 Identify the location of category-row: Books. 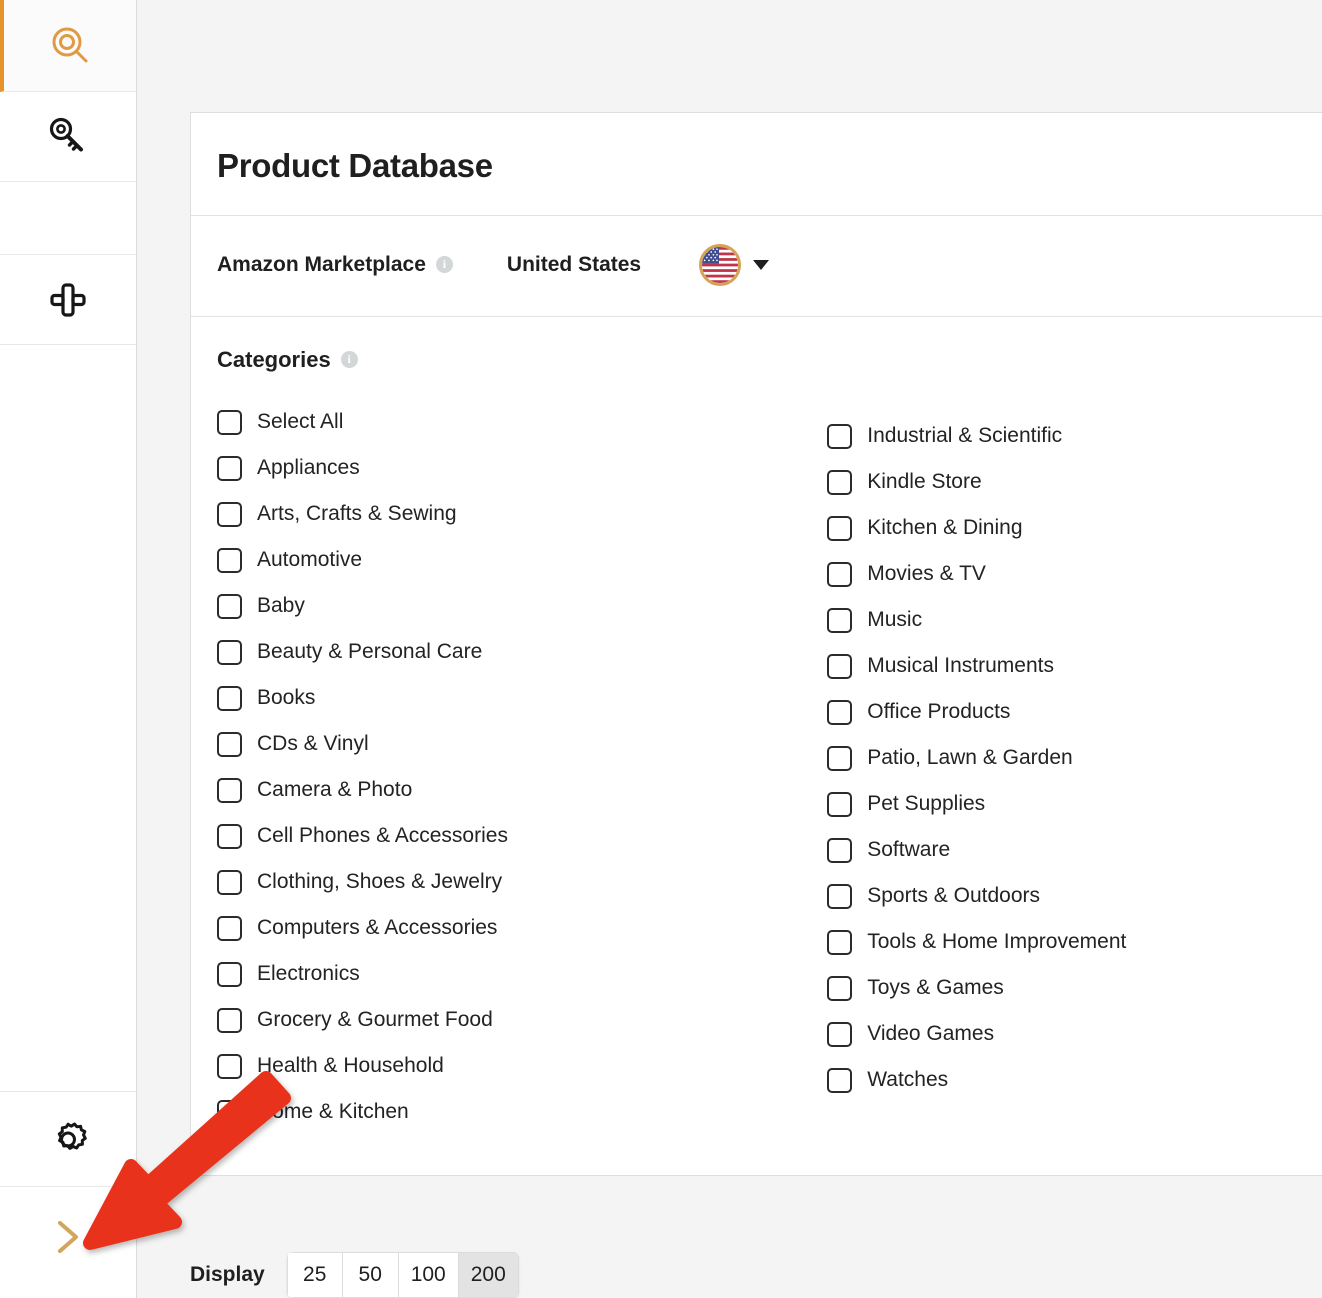
(522, 698).